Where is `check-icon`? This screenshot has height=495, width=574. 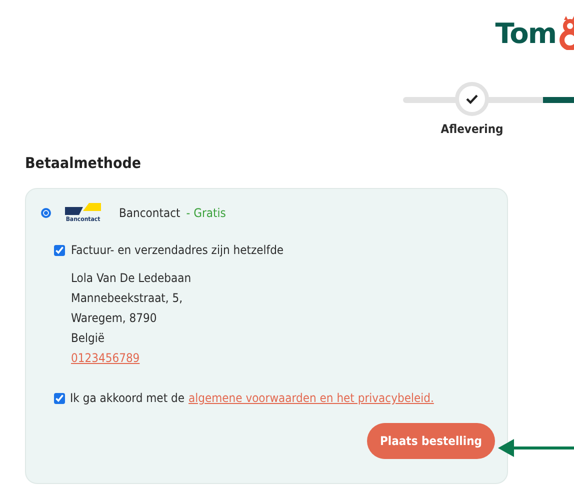 check-icon is located at coordinates (472, 99).